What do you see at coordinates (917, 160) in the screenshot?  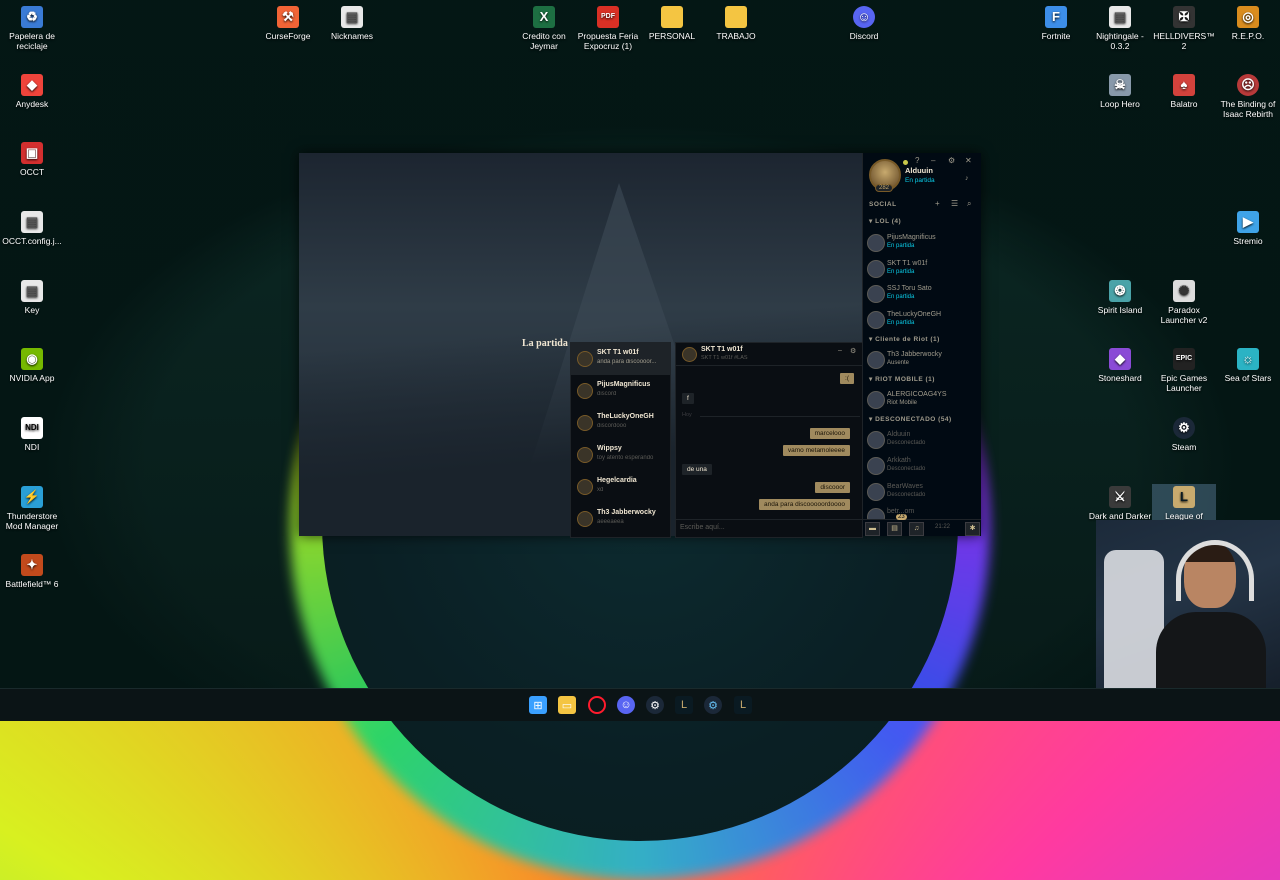 I see `help-icon: ?` at bounding box center [917, 160].